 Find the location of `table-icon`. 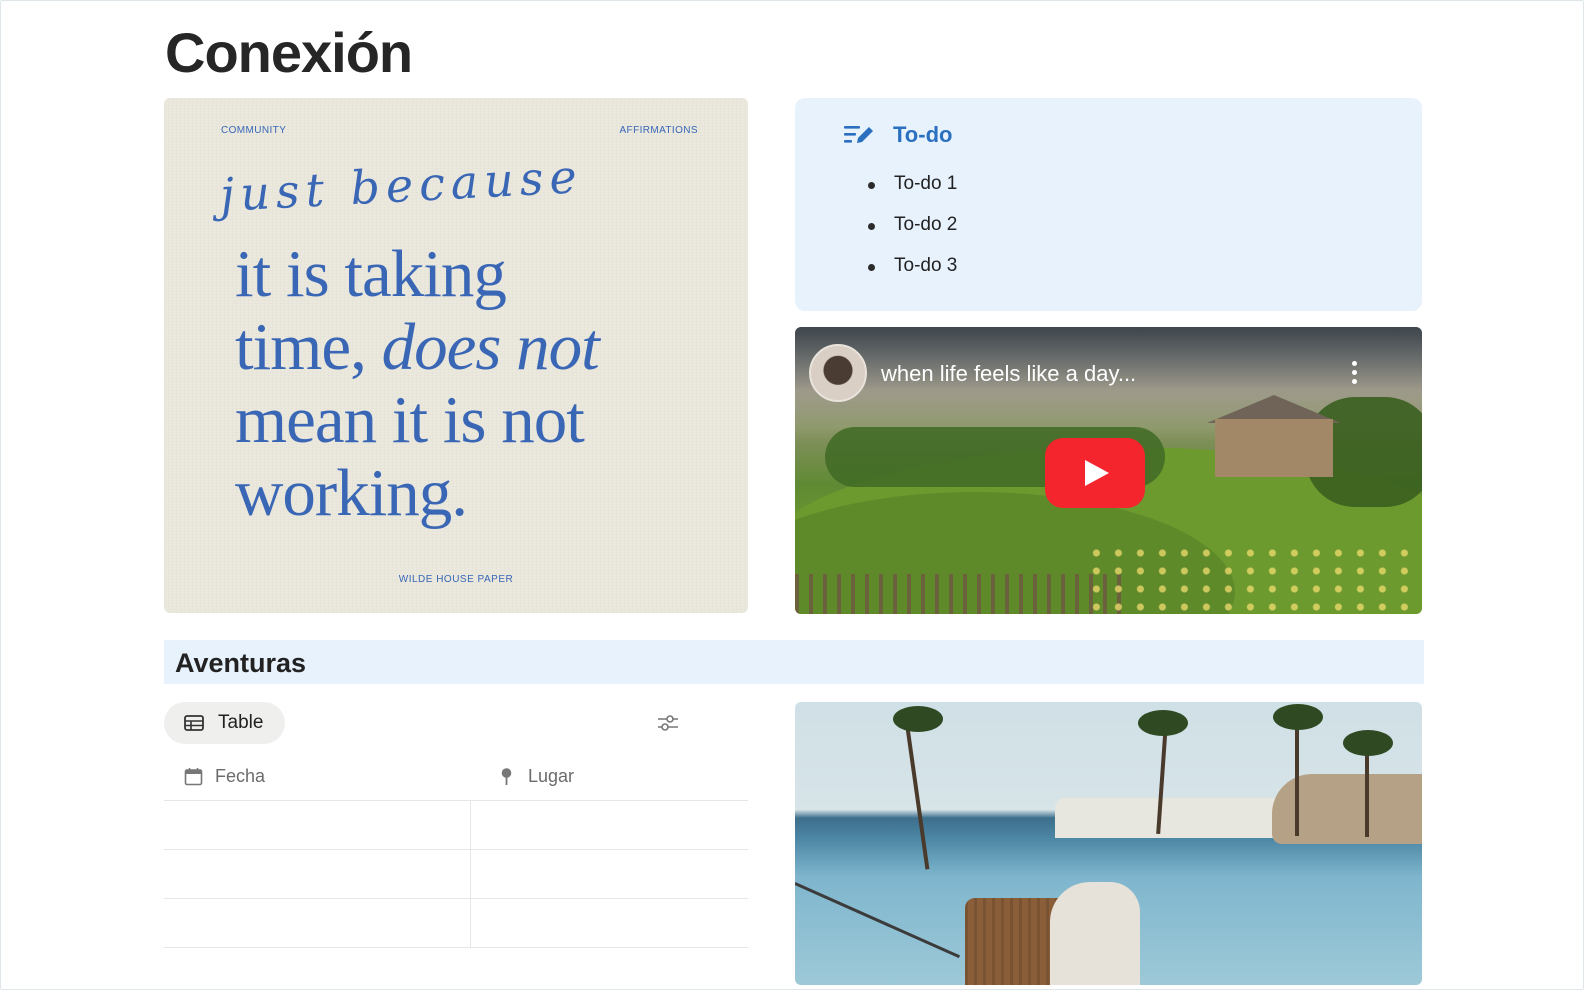

table-icon is located at coordinates (194, 723).